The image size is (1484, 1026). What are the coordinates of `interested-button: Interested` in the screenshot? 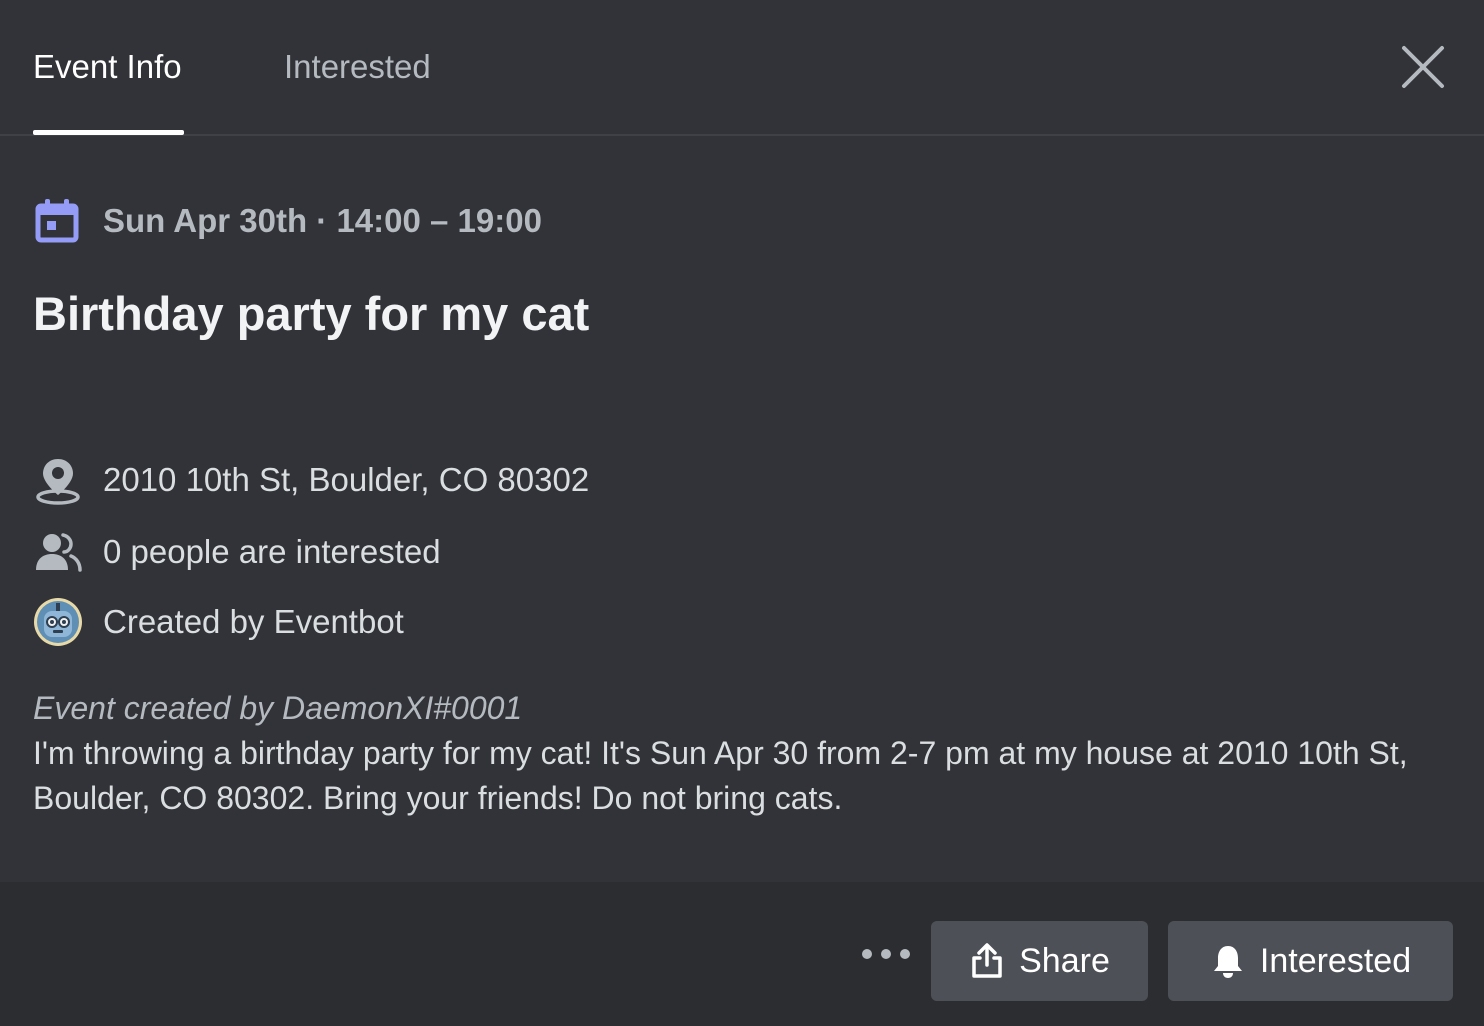 It's located at (1310, 961).